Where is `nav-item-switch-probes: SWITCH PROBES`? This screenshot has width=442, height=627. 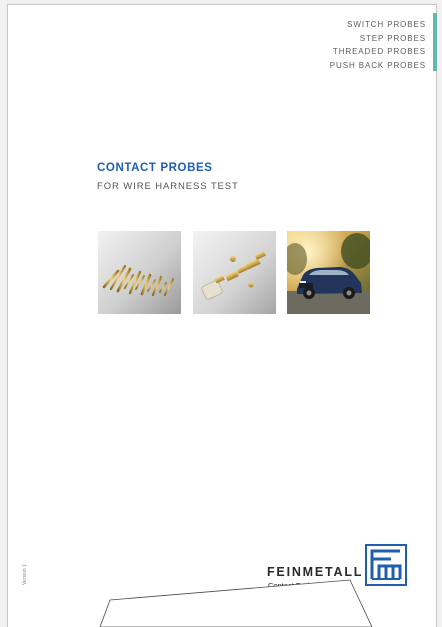 nav-item-switch-probes: SWITCH PROBES is located at coordinates (378, 25).